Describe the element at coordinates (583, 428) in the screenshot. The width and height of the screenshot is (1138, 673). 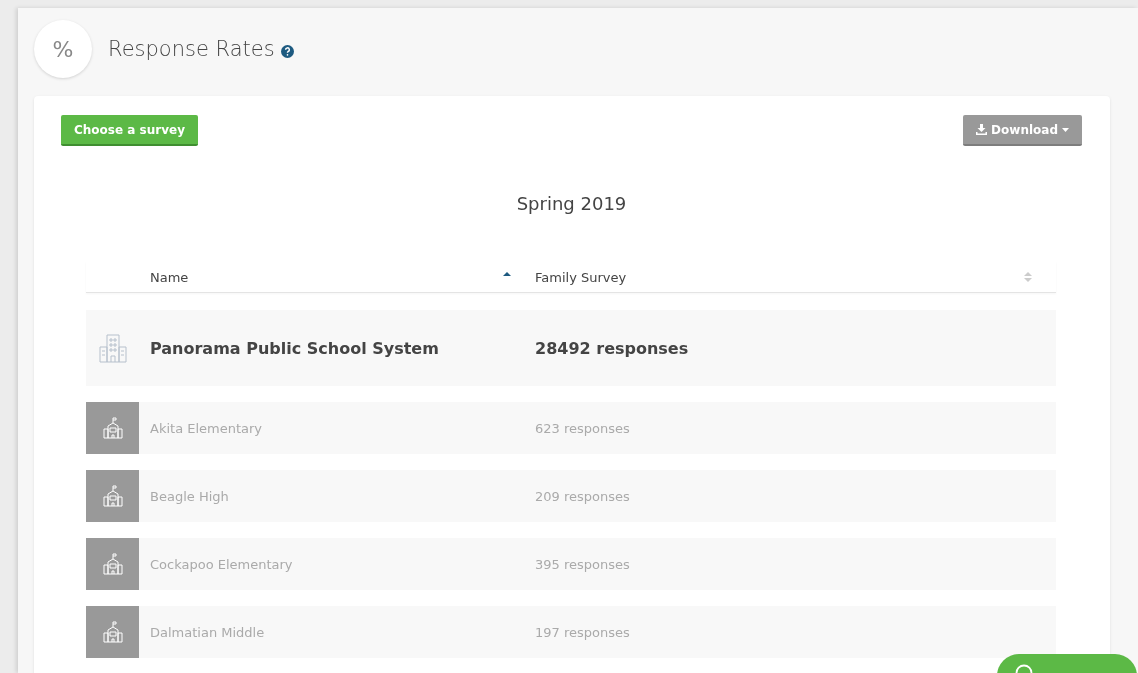
I see `response-count: 623 responses` at that location.